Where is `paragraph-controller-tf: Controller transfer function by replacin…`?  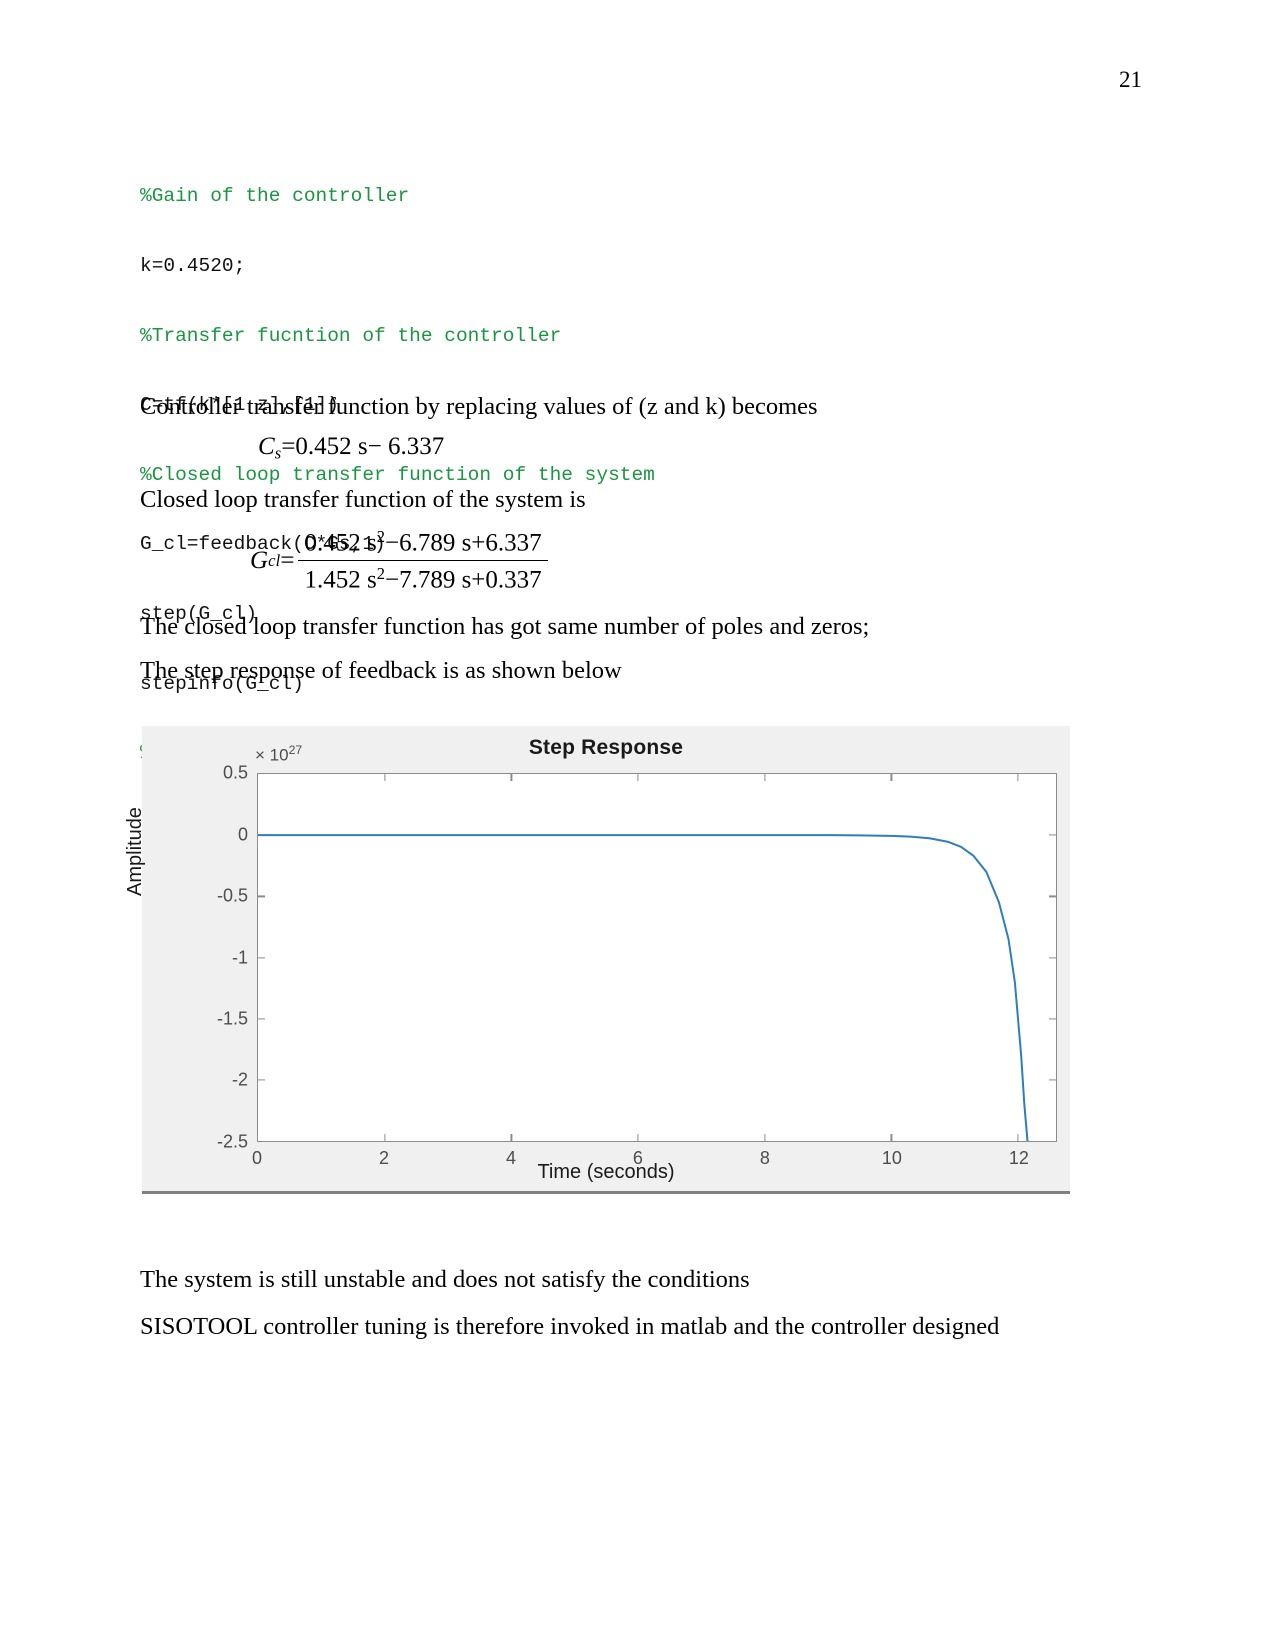
paragraph-controller-tf: Controller transfer function by replacin… is located at coordinates (479, 406).